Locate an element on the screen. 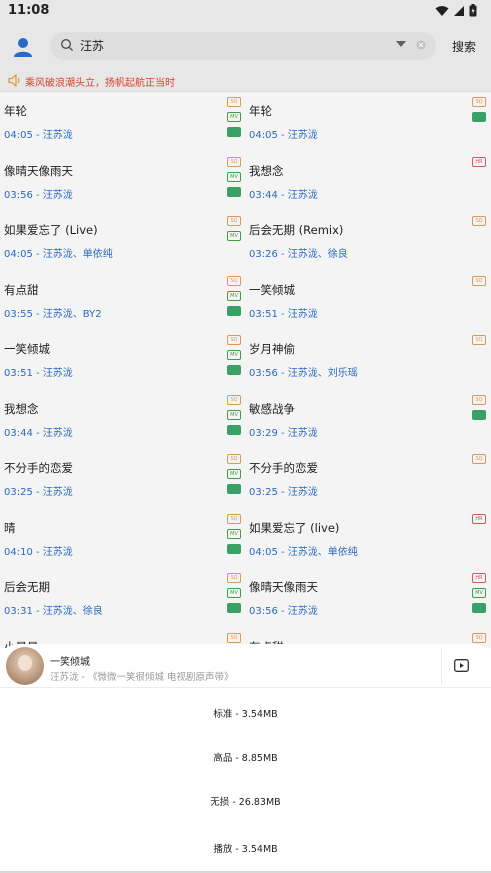  song-item: 晴 04:10 - 汪苏泷 SQ MV GT is located at coordinates (122, 539).